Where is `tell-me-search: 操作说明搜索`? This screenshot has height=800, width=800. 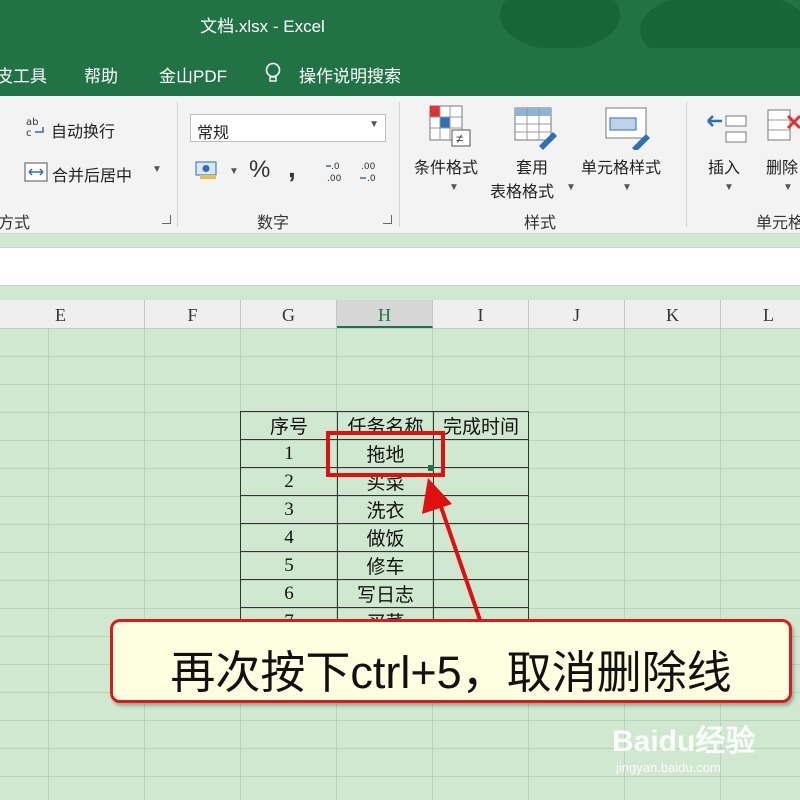 tell-me-search: 操作说明搜索 is located at coordinates (350, 74).